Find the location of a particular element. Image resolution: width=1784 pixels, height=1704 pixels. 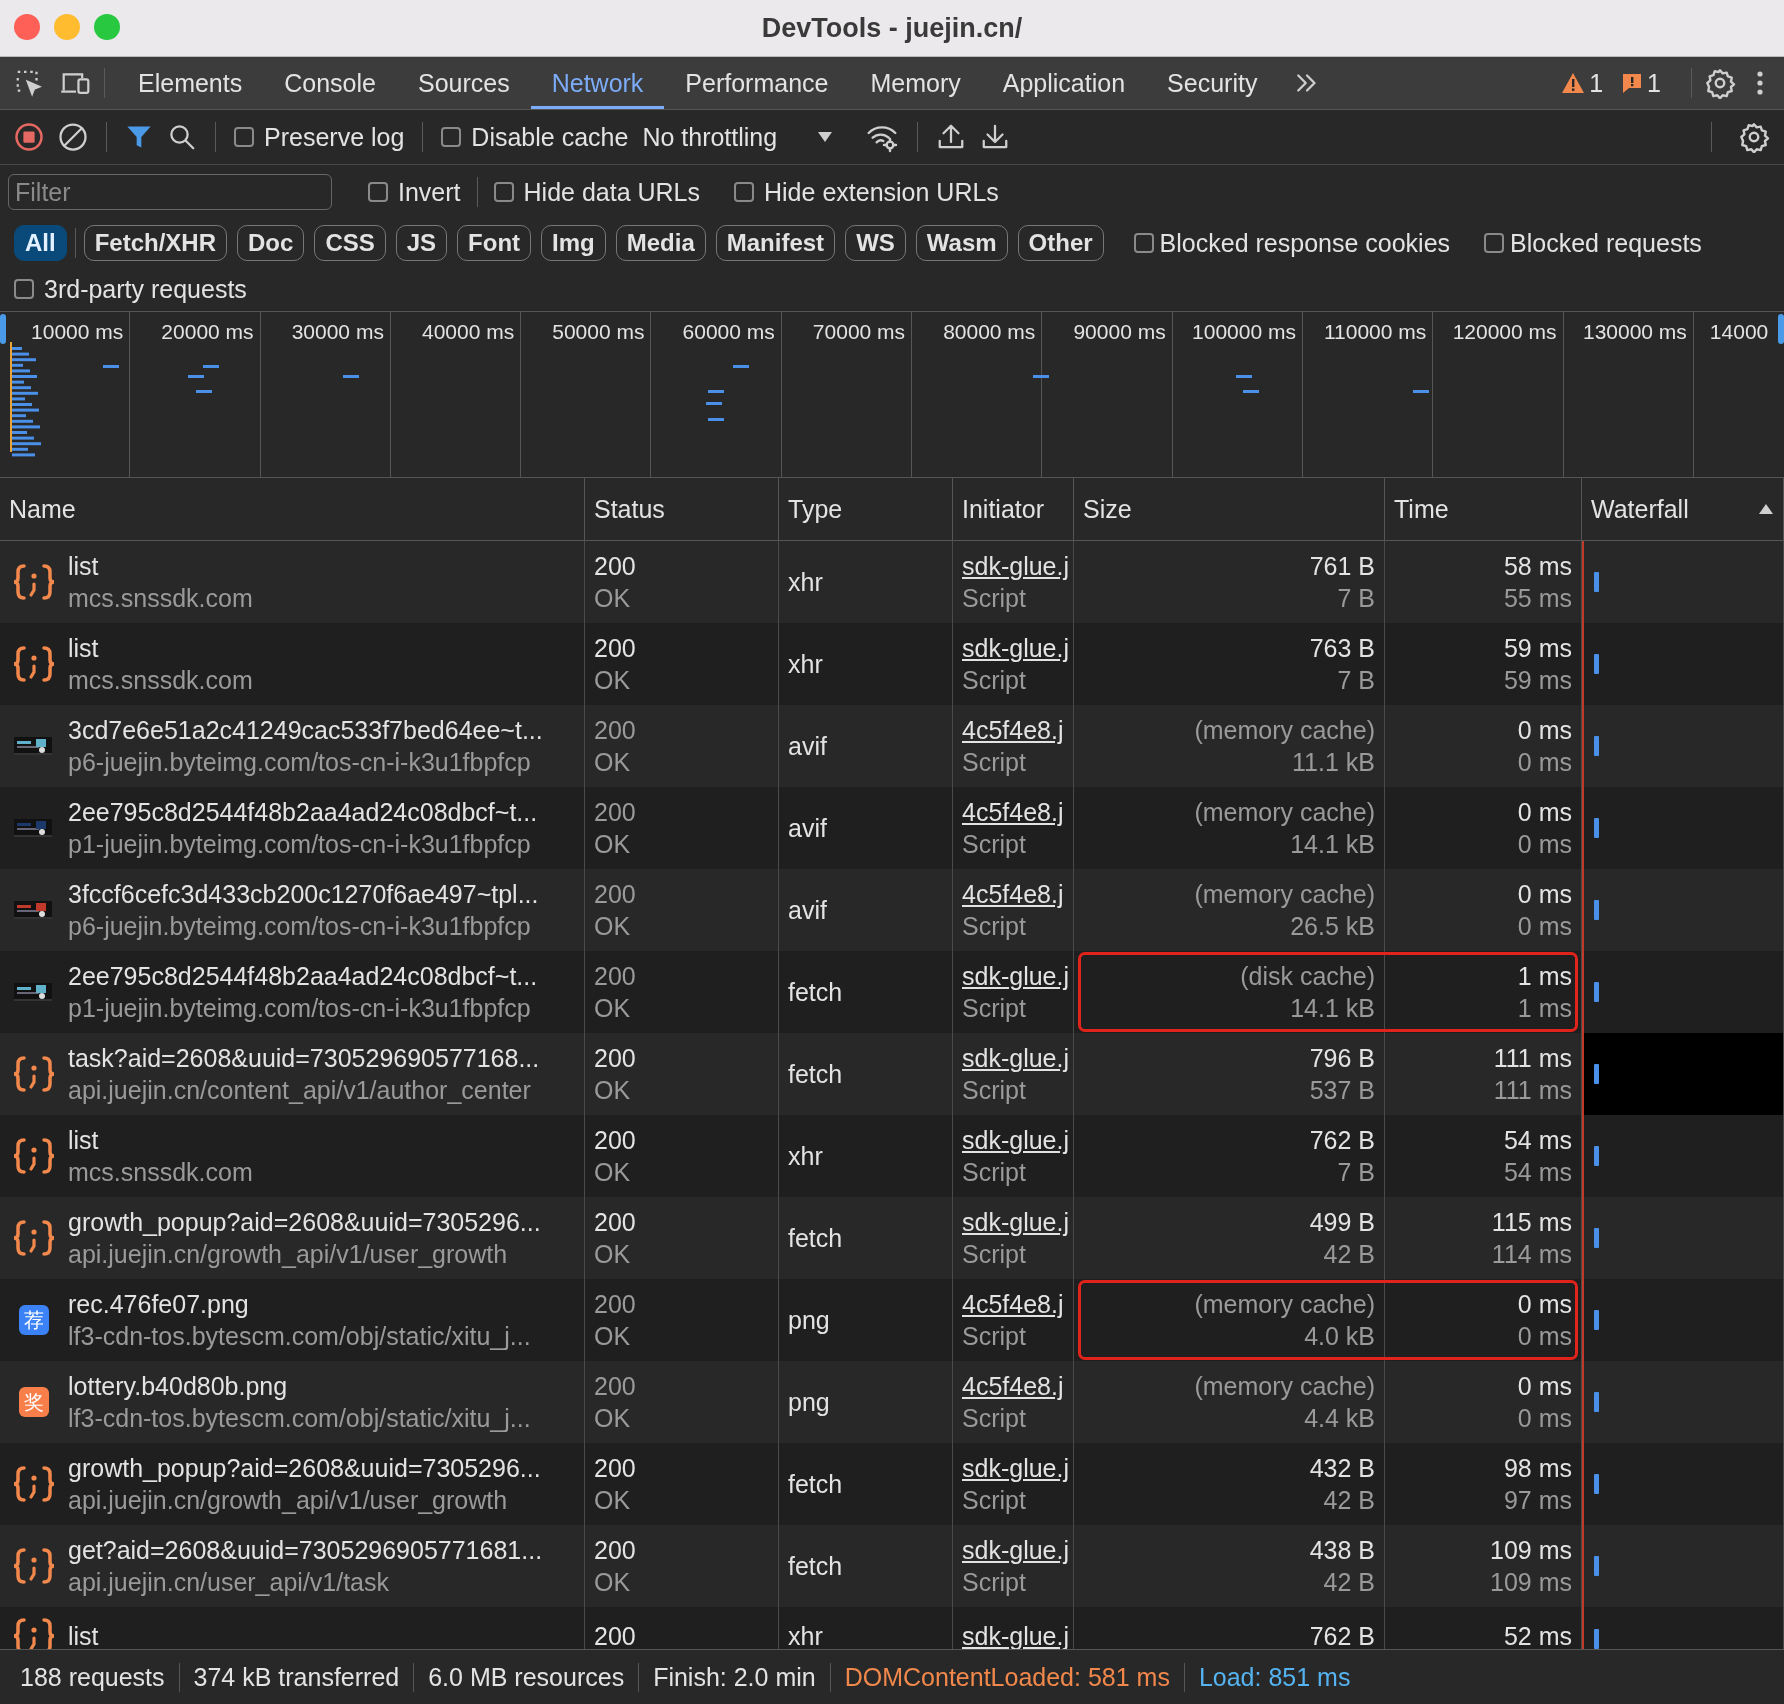

type-filter-chip: Doc is located at coordinates (271, 243).